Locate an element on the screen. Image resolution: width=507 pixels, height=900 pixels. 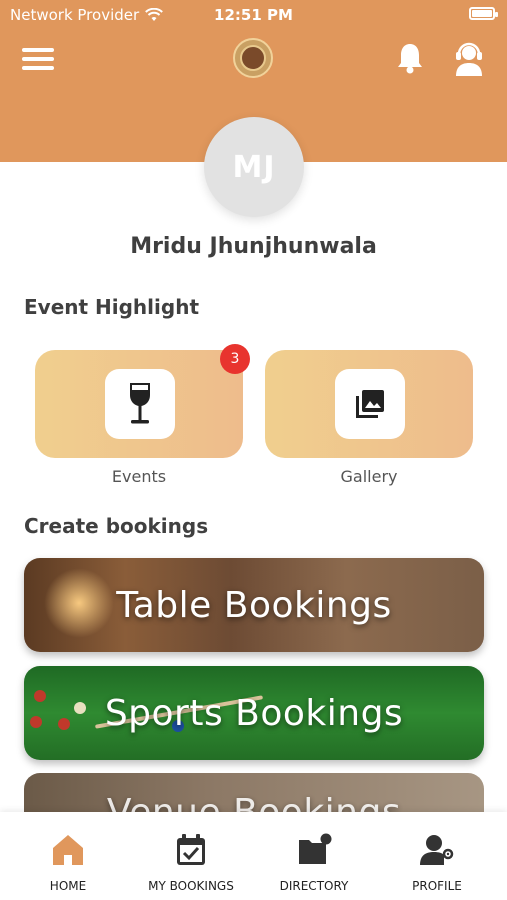
nav-home-label: HOME is located at coordinates (68, 886).